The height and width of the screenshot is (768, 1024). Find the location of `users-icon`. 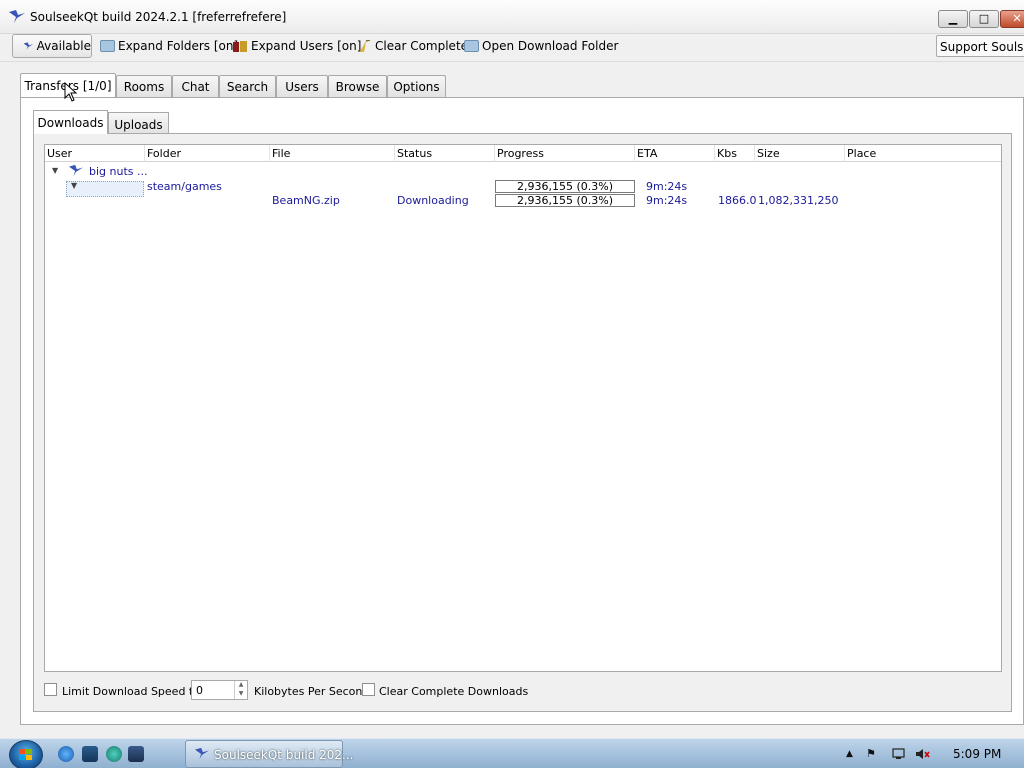

users-icon is located at coordinates (240, 46).